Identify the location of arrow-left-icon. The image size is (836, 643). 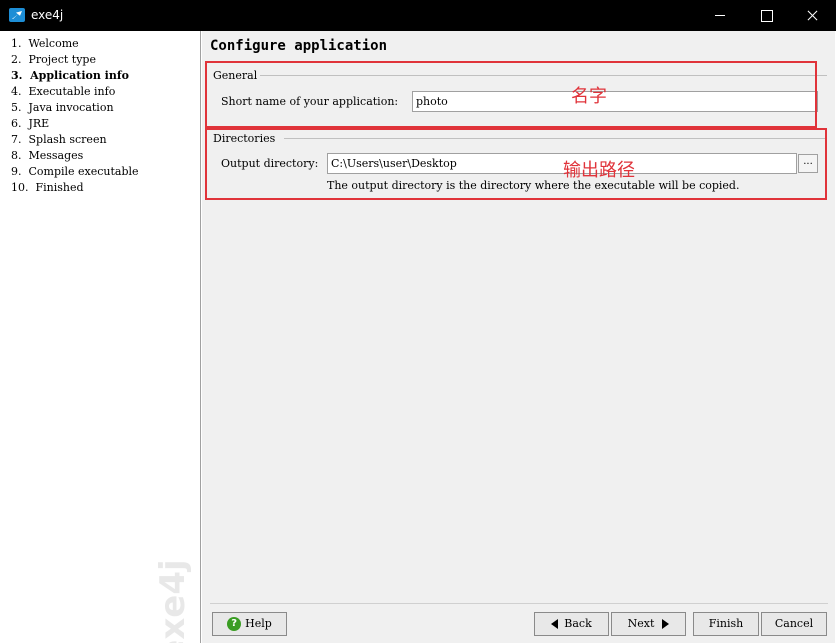
(555, 624).